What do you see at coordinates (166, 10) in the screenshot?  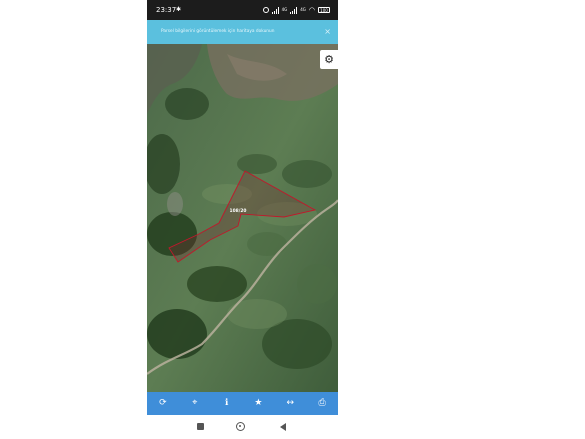 I see `status-time: 23:37` at bounding box center [166, 10].